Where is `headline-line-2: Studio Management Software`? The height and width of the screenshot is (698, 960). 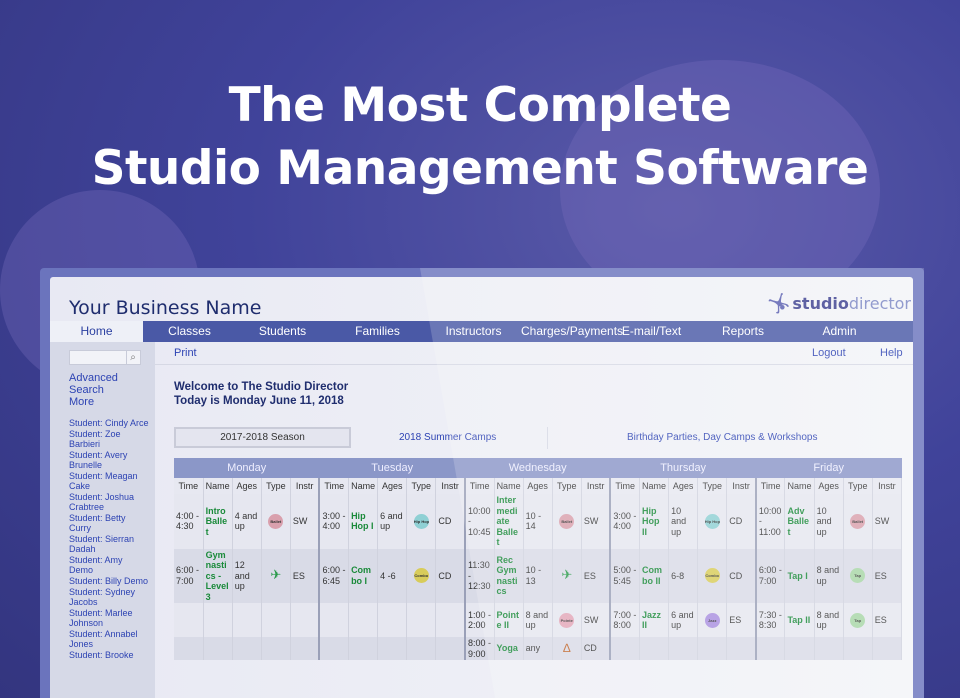 headline-line-2: Studio Management Software is located at coordinates (480, 168).